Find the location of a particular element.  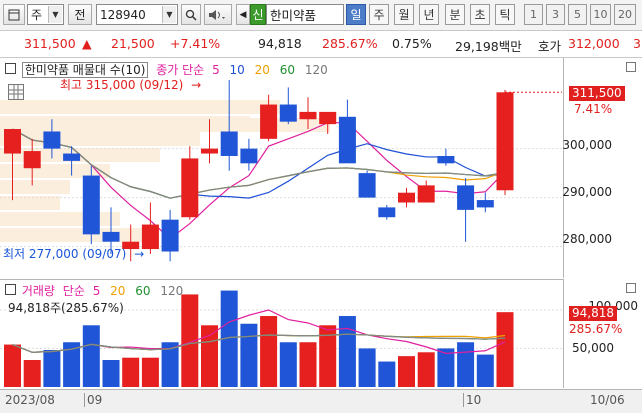

tab-second: 초 is located at coordinates (480, 14).